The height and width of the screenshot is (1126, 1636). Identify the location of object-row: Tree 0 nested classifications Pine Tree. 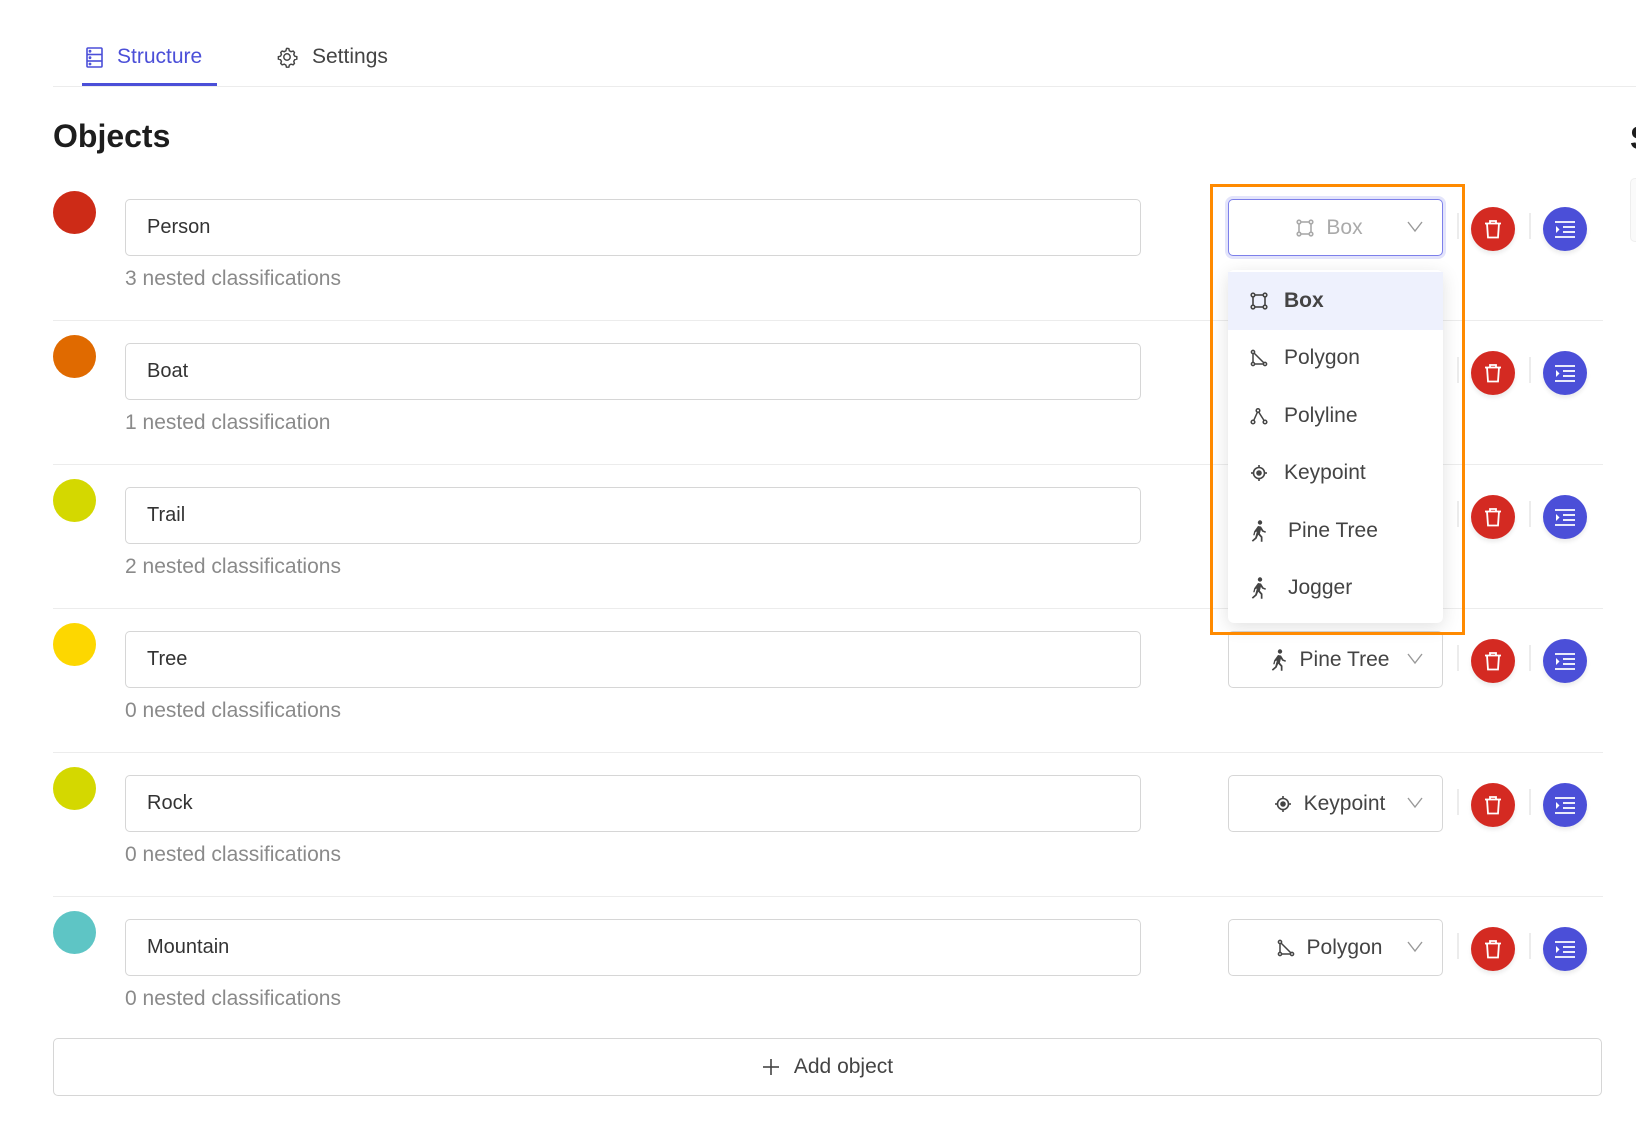
(818, 699).